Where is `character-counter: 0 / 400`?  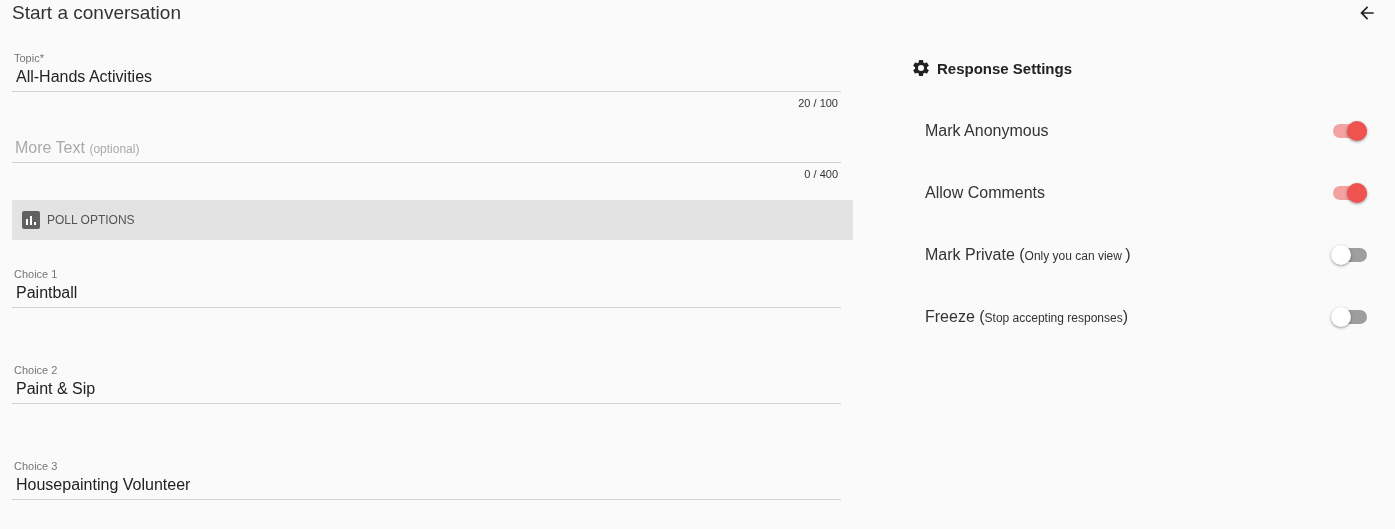 character-counter: 0 / 400 is located at coordinates (821, 174).